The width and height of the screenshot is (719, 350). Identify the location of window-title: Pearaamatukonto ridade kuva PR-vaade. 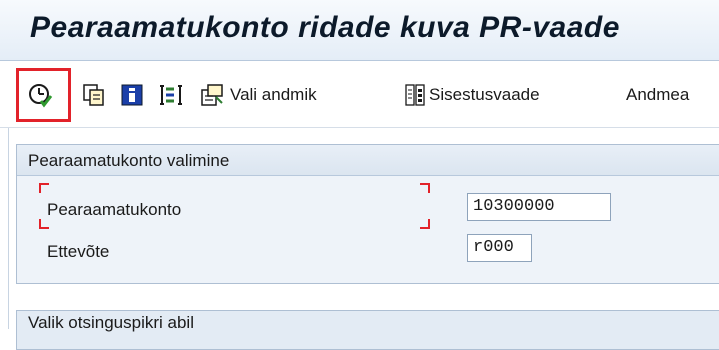
(325, 27).